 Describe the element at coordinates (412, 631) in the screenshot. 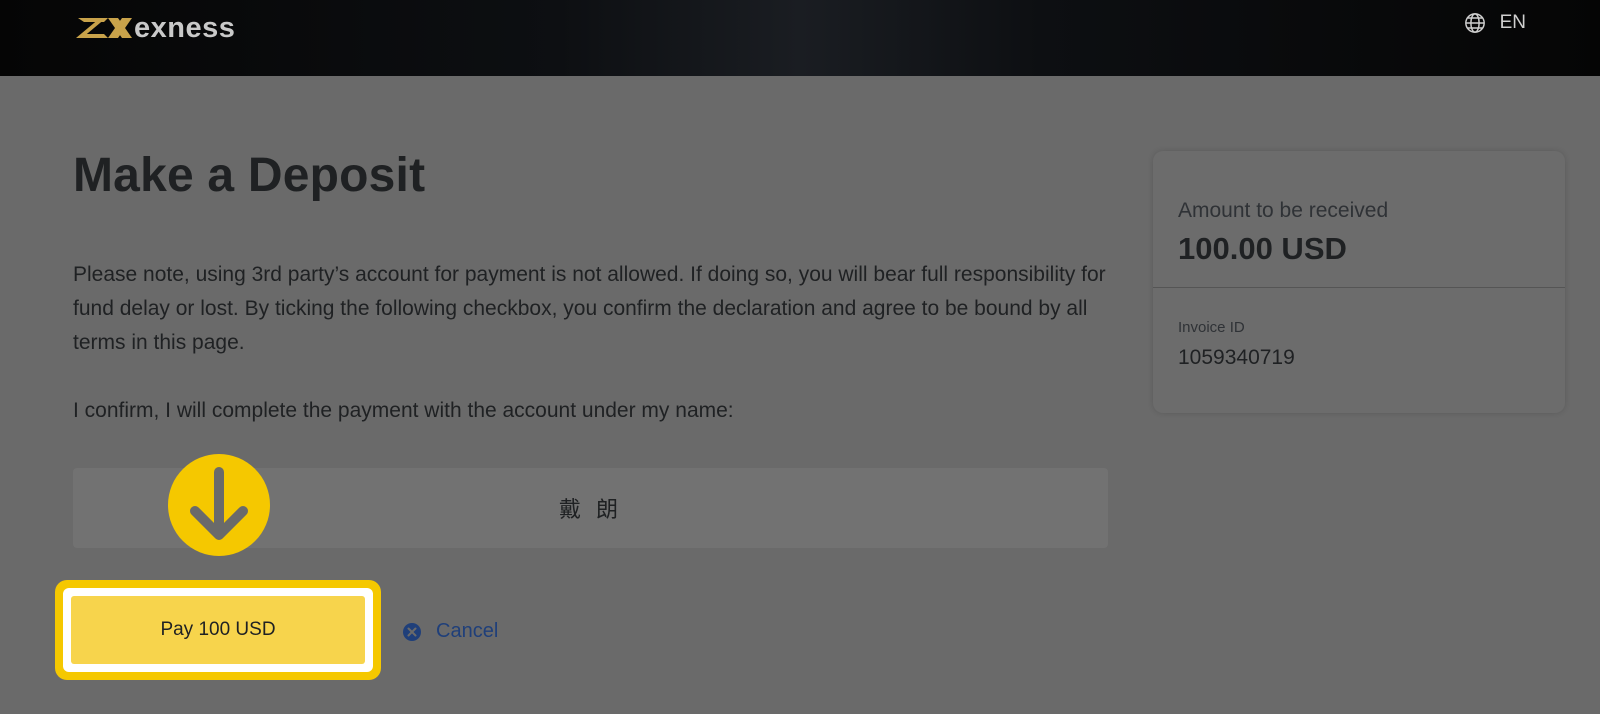

I see `close-circle-icon` at that location.